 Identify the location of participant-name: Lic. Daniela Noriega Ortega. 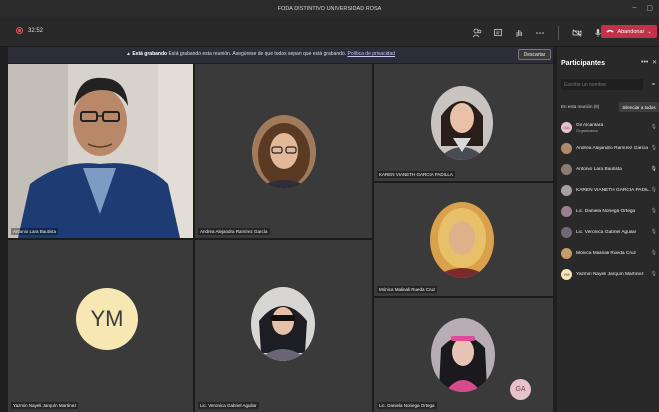
(606, 211).